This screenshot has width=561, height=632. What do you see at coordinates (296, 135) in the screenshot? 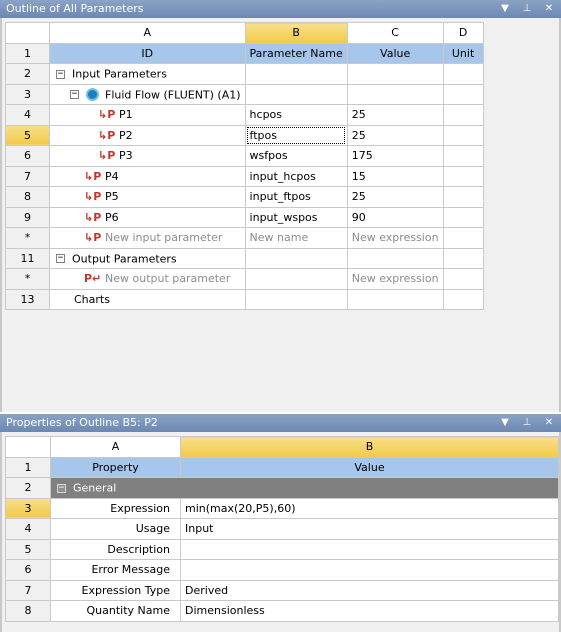
I see `parameter-name-cell: ftpos` at bounding box center [296, 135].